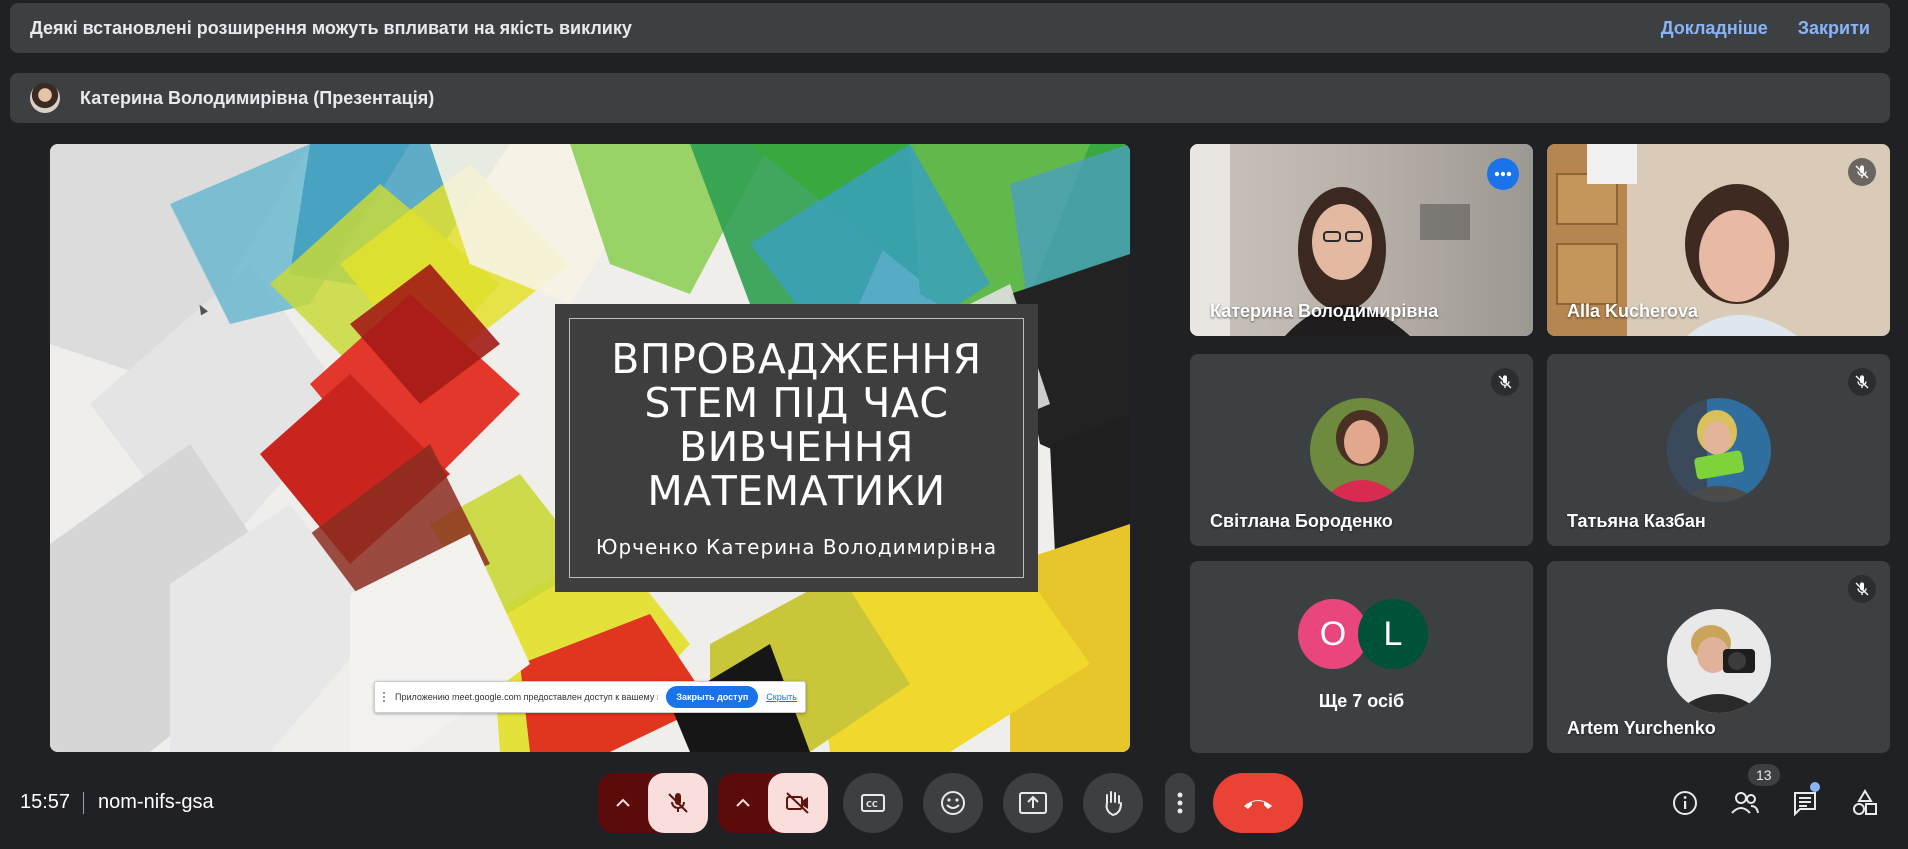 This screenshot has height=849, width=1908. Describe the element at coordinates (796, 547) in the screenshot. I see `slide-subtitle: Юрченко Катерина Володимирівна` at that location.